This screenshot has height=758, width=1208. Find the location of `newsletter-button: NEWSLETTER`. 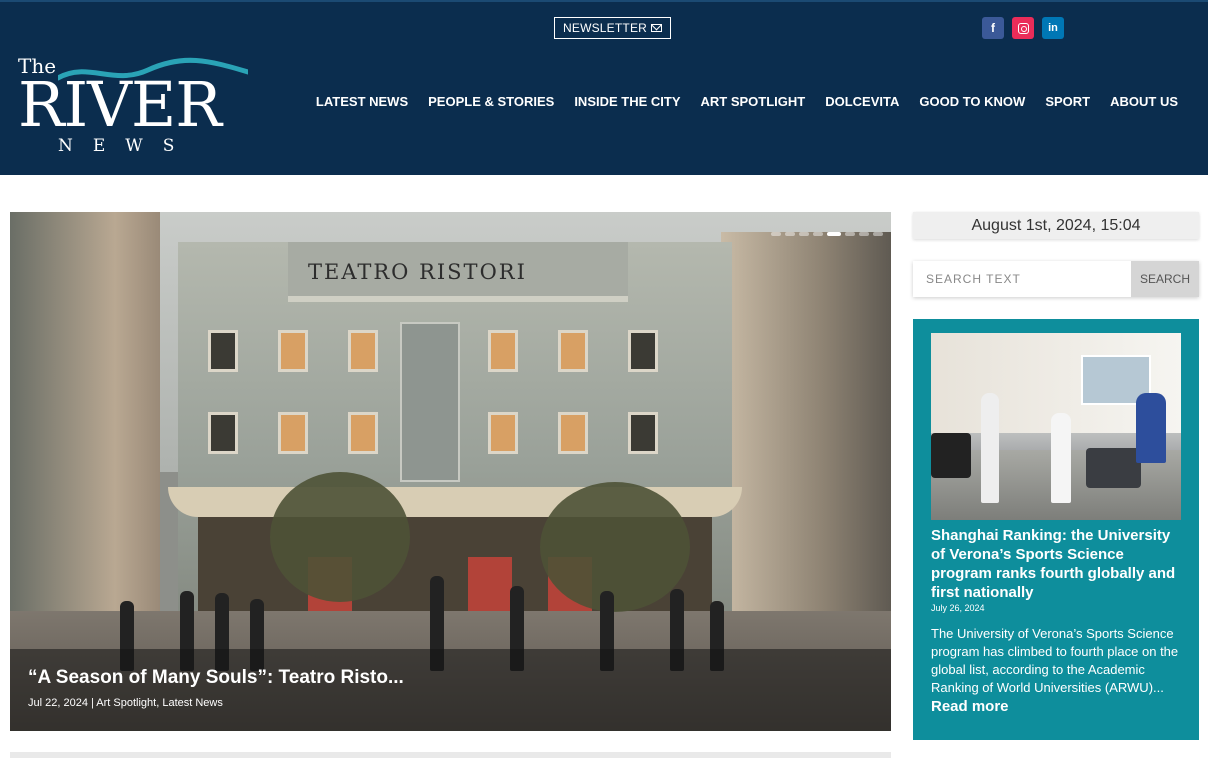

newsletter-button: NEWSLETTER is located at coordinates (613, 28).